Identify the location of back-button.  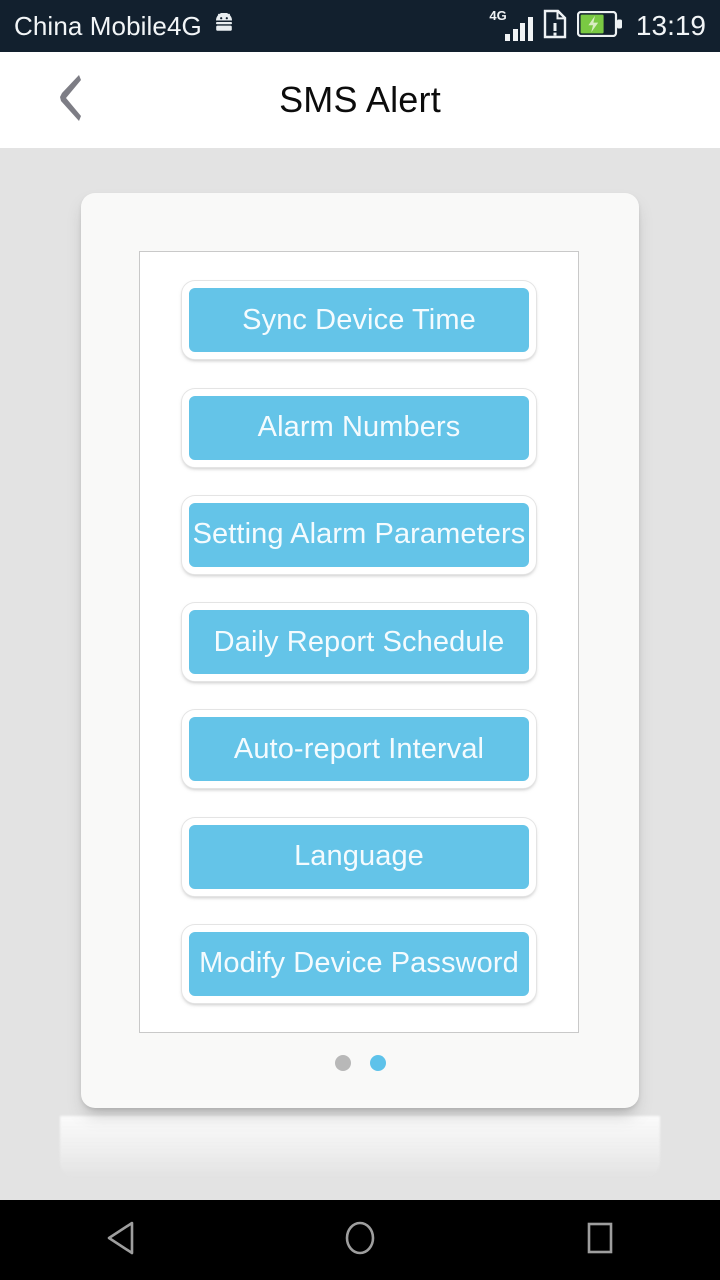
(71, 100).